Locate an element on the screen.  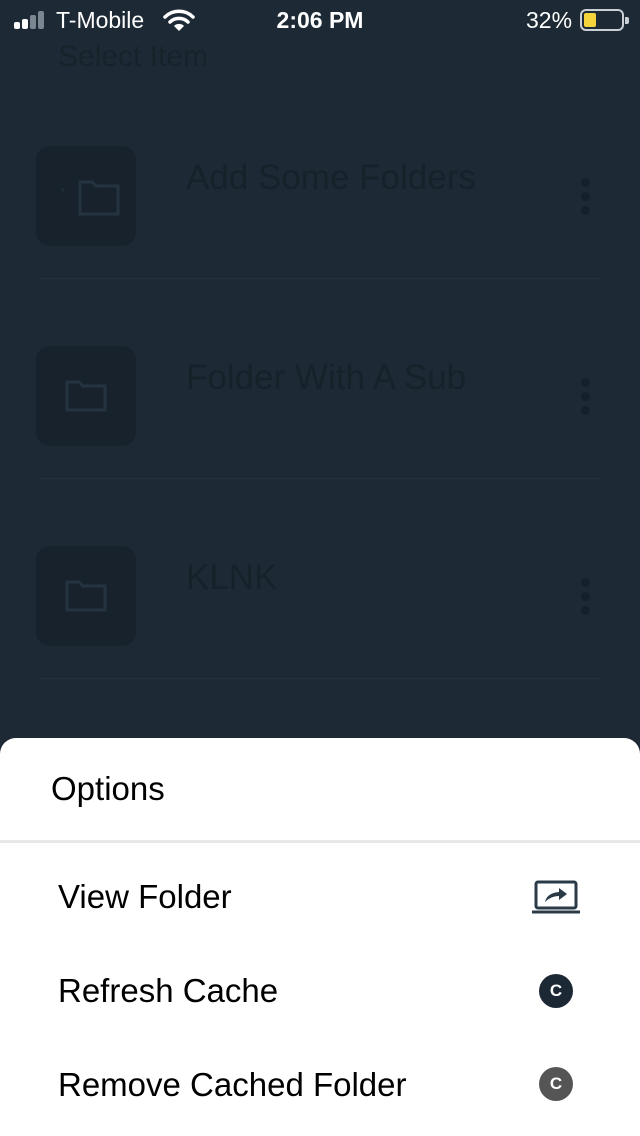
option-label: Refresh Cache is located at coordinates (168, 990).